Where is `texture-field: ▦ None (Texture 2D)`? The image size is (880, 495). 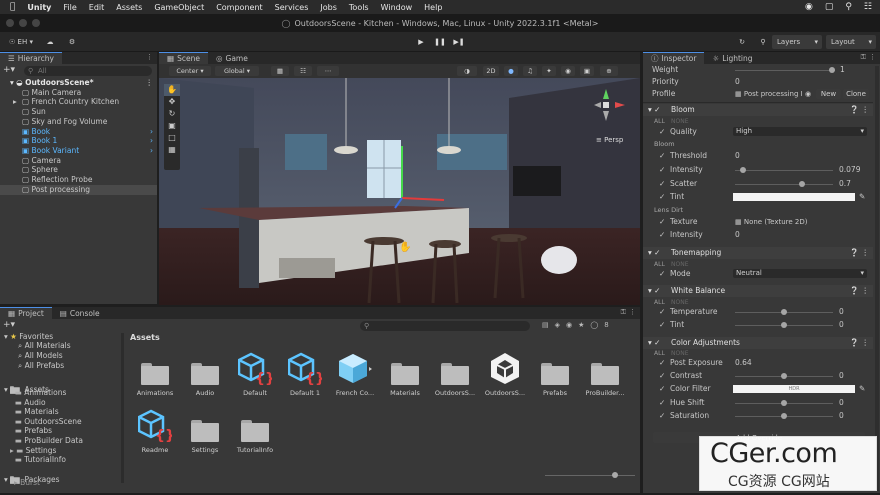
texture-field: ▦ None (Texture 2D) is located at coordinates (771, 222).